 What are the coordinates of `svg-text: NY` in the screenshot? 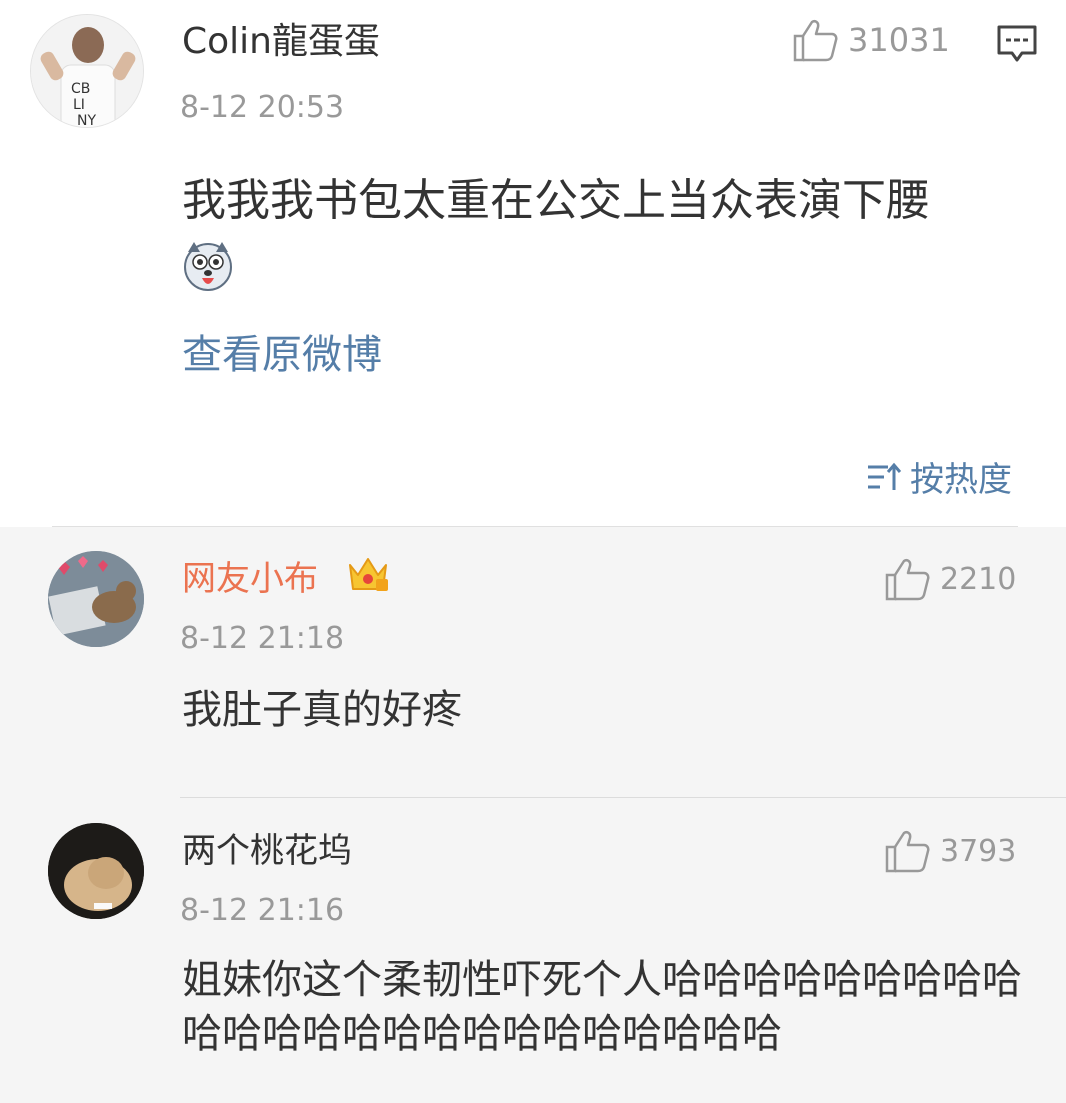 It's located at (86, 120).